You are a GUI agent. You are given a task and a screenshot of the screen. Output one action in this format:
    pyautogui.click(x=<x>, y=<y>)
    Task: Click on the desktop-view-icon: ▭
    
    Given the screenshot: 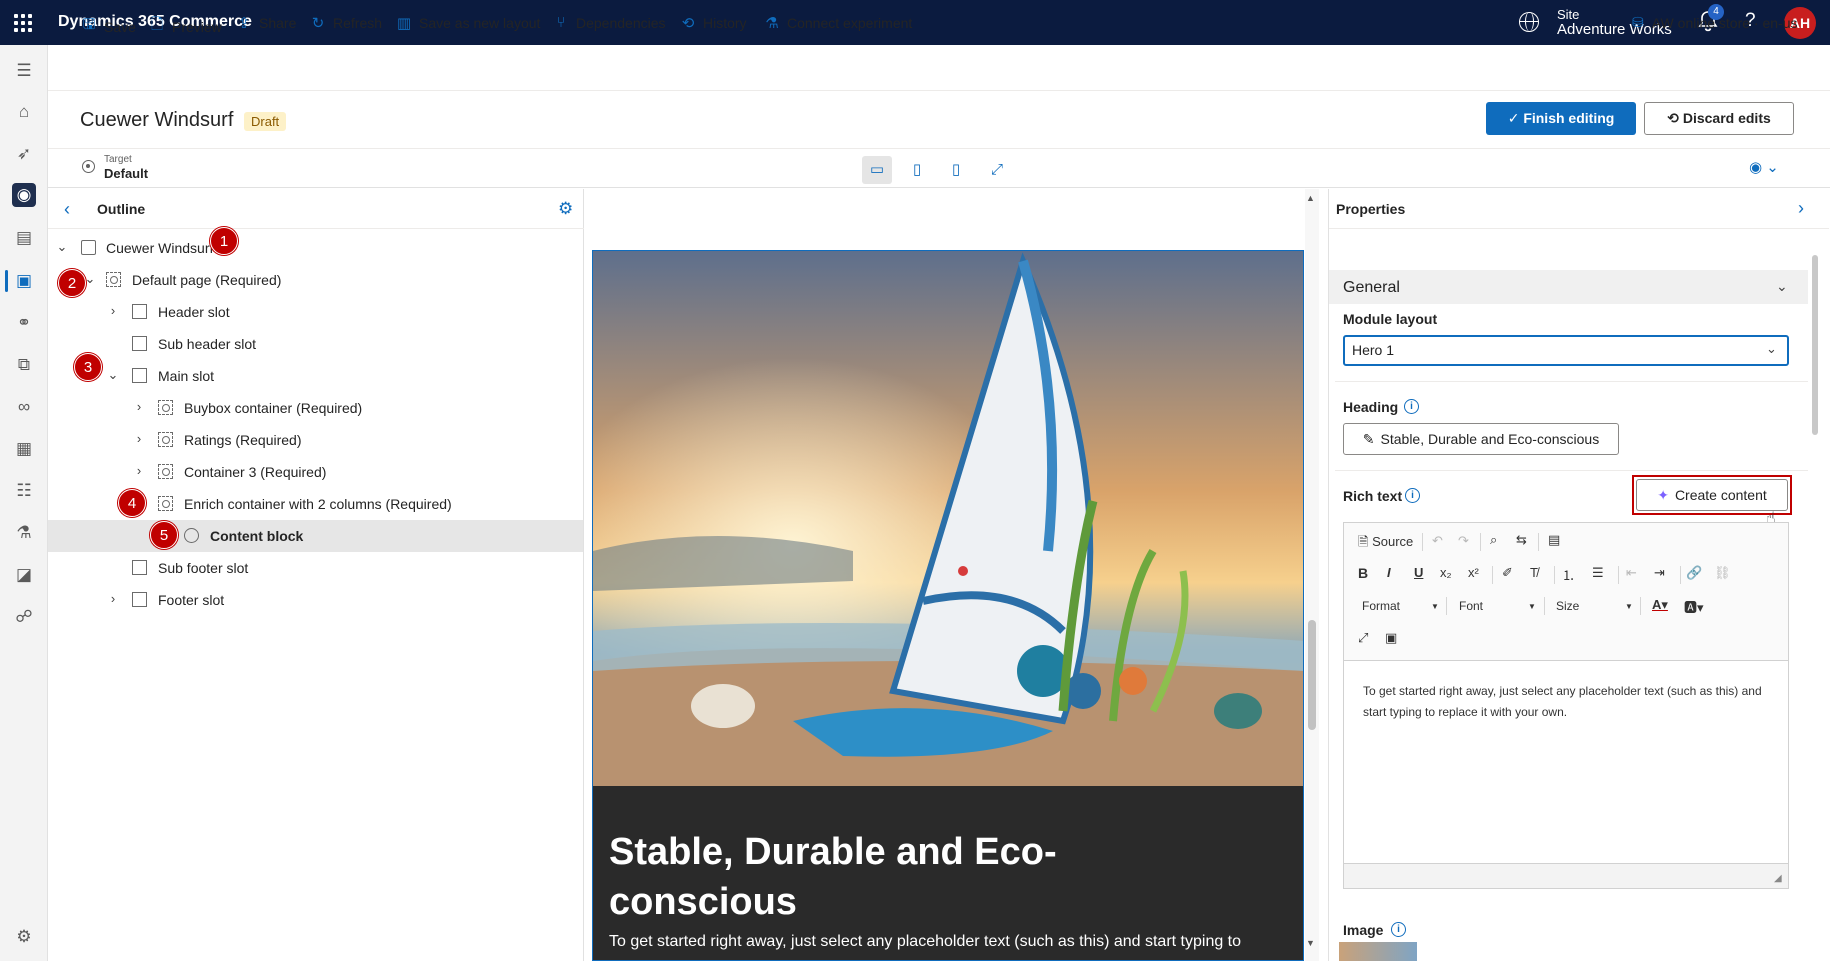 What is the action you would take?
    pyautogui.click(x=877, y=170)
    